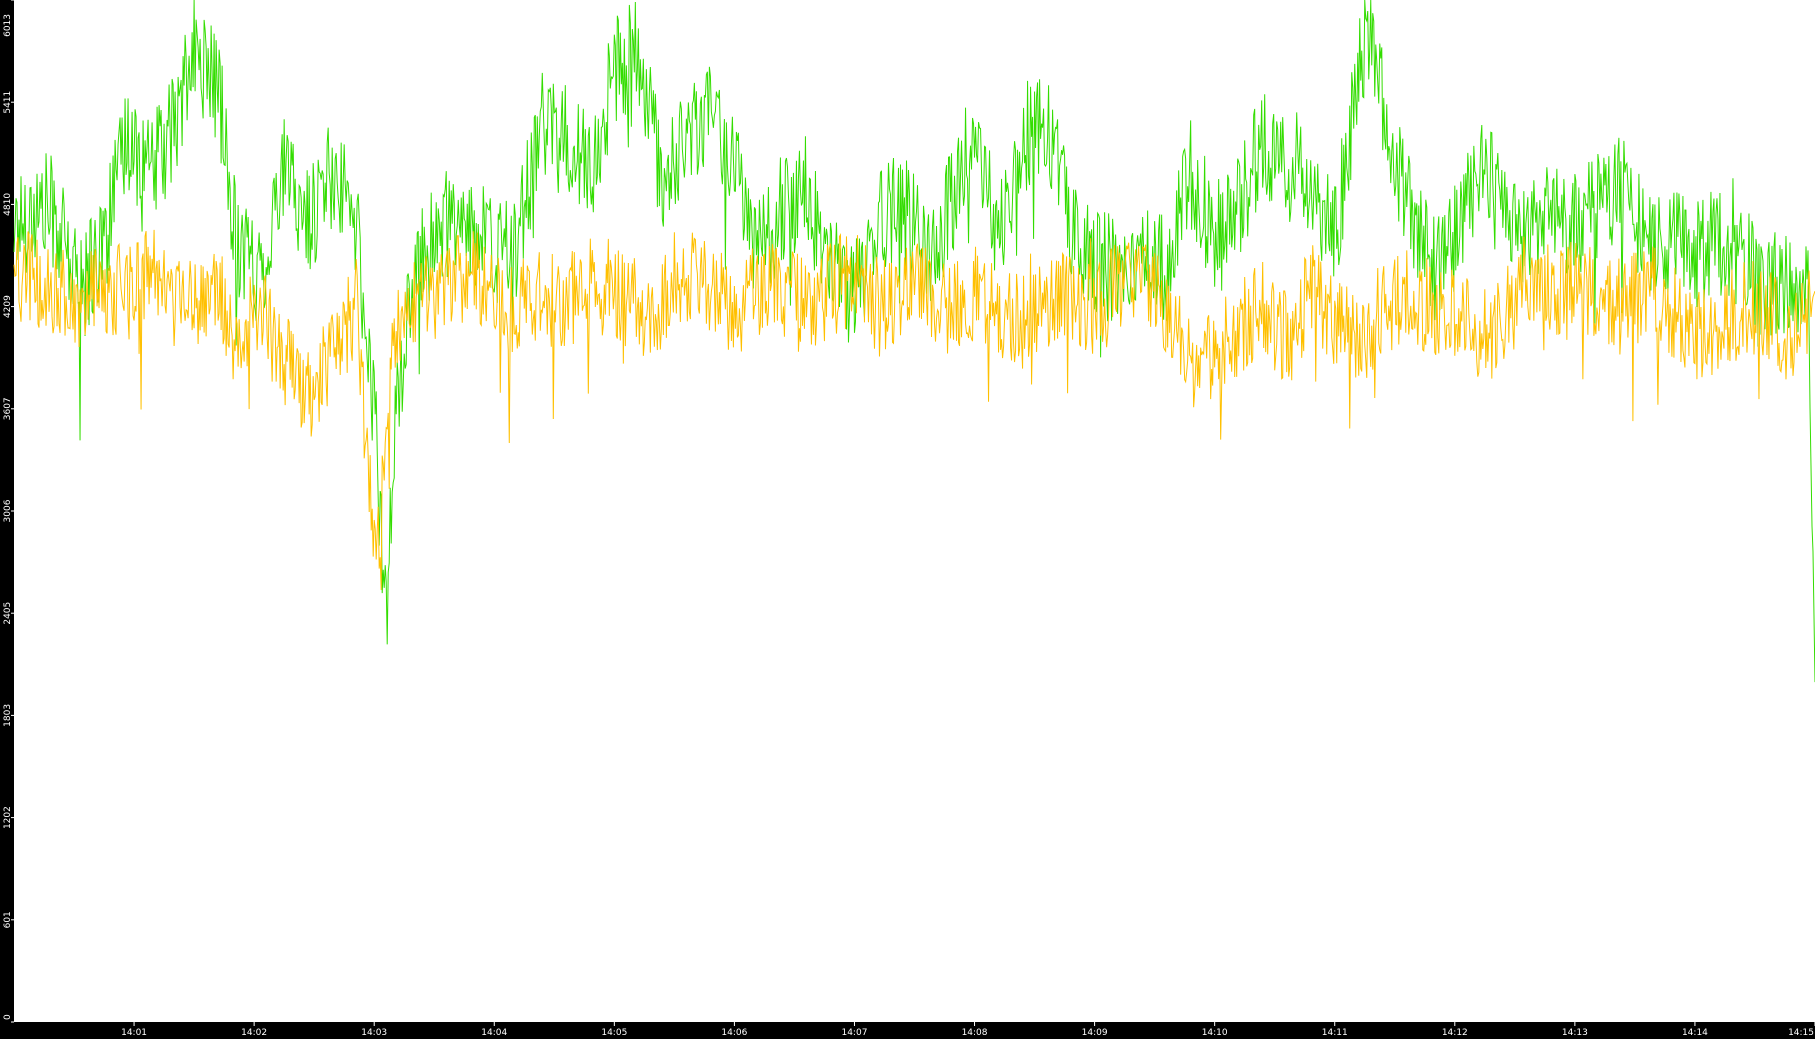  Describe the element at coordinates (1575, 1033) in the screenshot. I see `x-tick-label: 14:13` at that location.